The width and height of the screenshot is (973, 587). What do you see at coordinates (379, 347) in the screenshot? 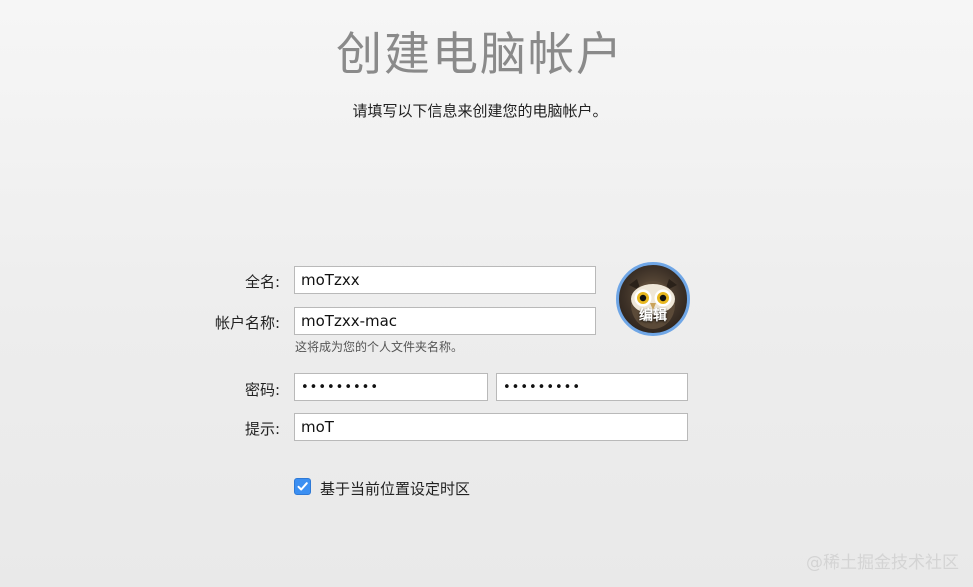
I see `account-name-helper: 这将成为您的个人文件夹名称。` at bounding box center [379, 347].